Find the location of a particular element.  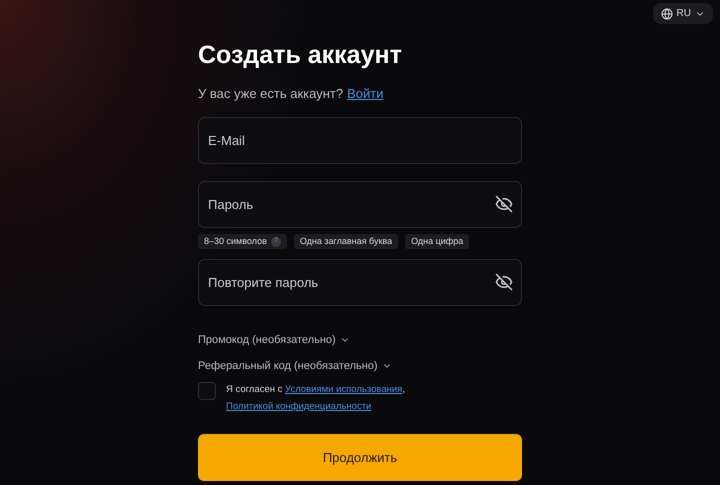

privacy-link: Политикой конфиденциальности is located at coordinates (299, 406).